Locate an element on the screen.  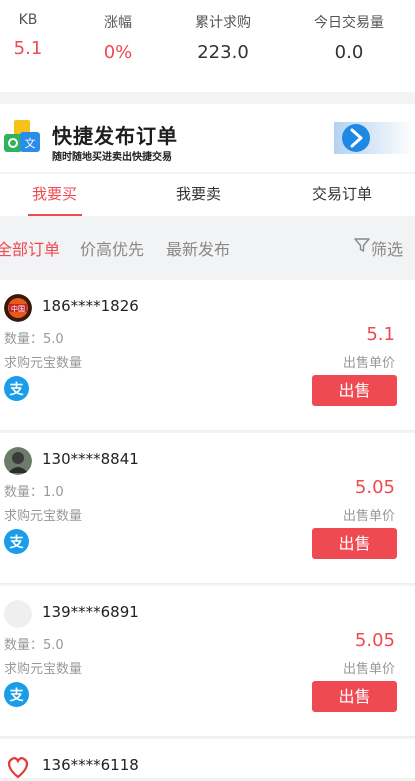
user-phone: 186****1826 is located at coordinates (90, 306).